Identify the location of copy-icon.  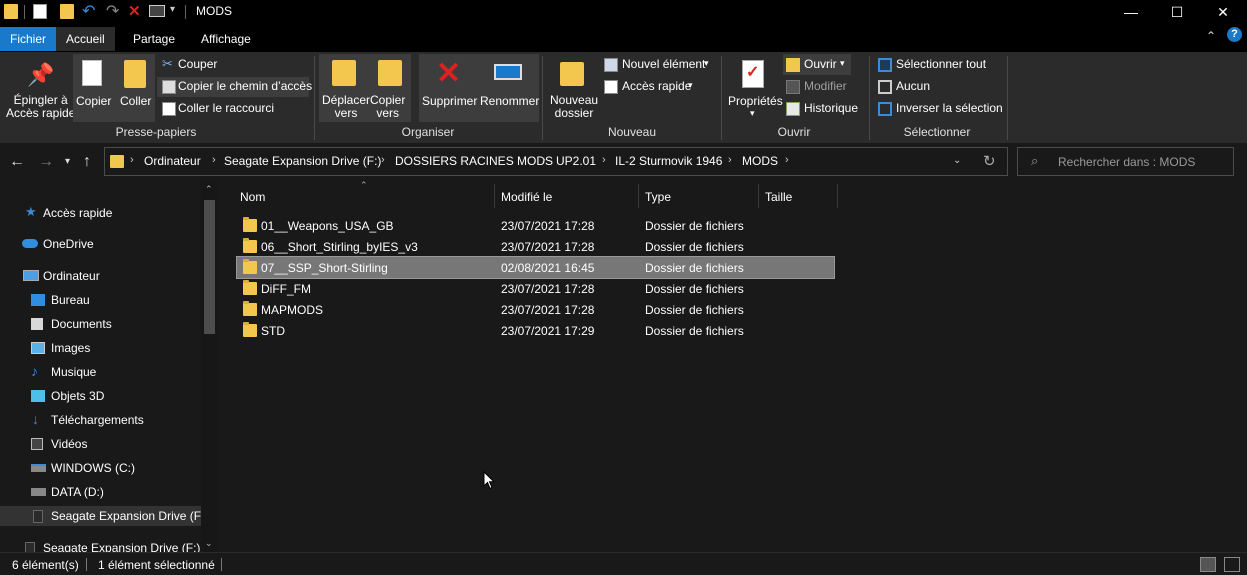
(92, 73).